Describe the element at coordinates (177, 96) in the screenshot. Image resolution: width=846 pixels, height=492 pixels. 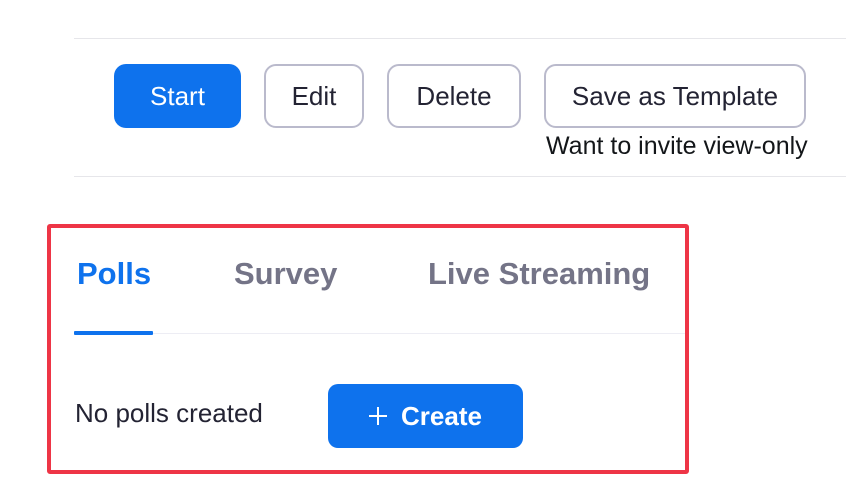
I see `start-button: Start` at that location.